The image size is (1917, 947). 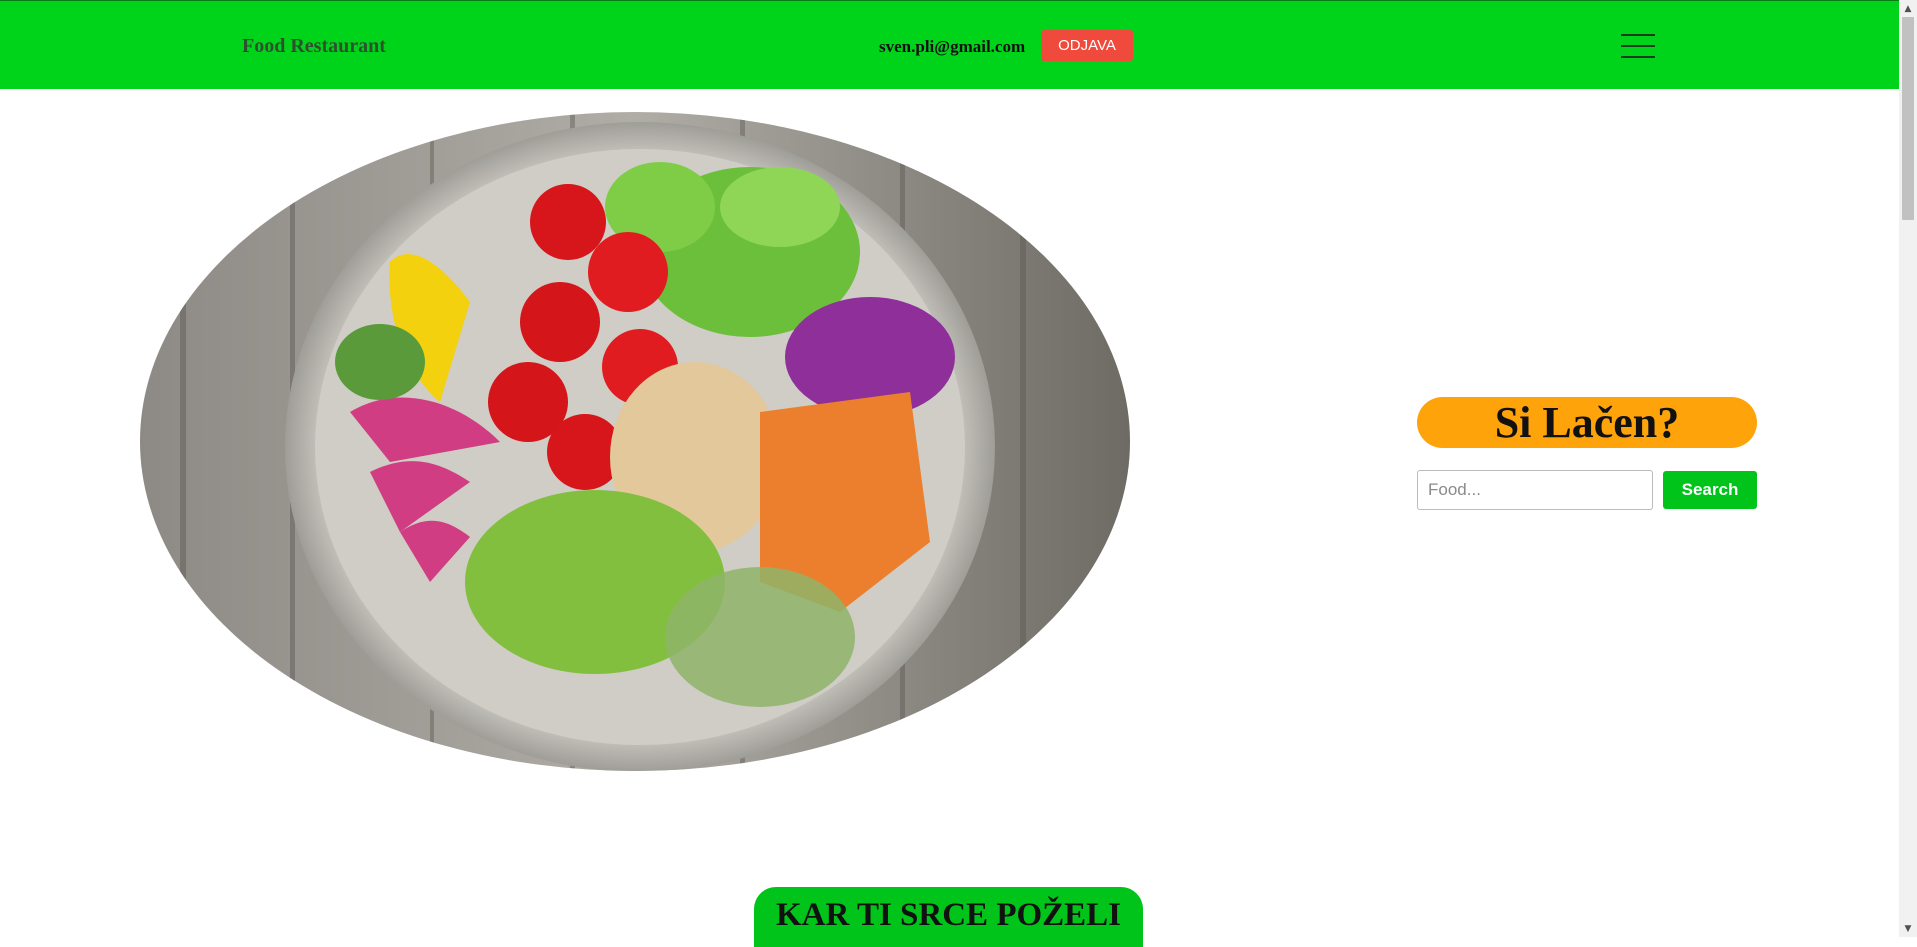 What do you see at coordinates (1087, 45) in the screenshot?
I see `logout-button: ODJAVA` at bounding box center [1087, 45].